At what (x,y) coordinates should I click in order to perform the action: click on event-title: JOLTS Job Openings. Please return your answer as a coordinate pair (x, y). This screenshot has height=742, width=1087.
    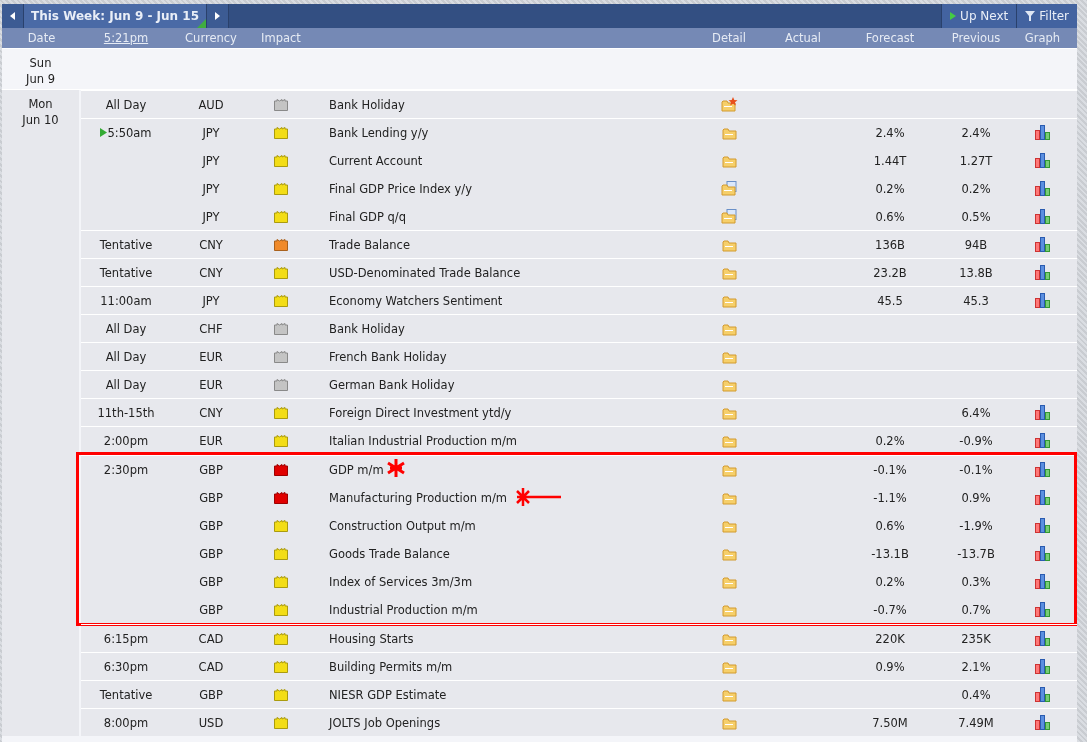
    Looking at the image, I should click on (385, 722).